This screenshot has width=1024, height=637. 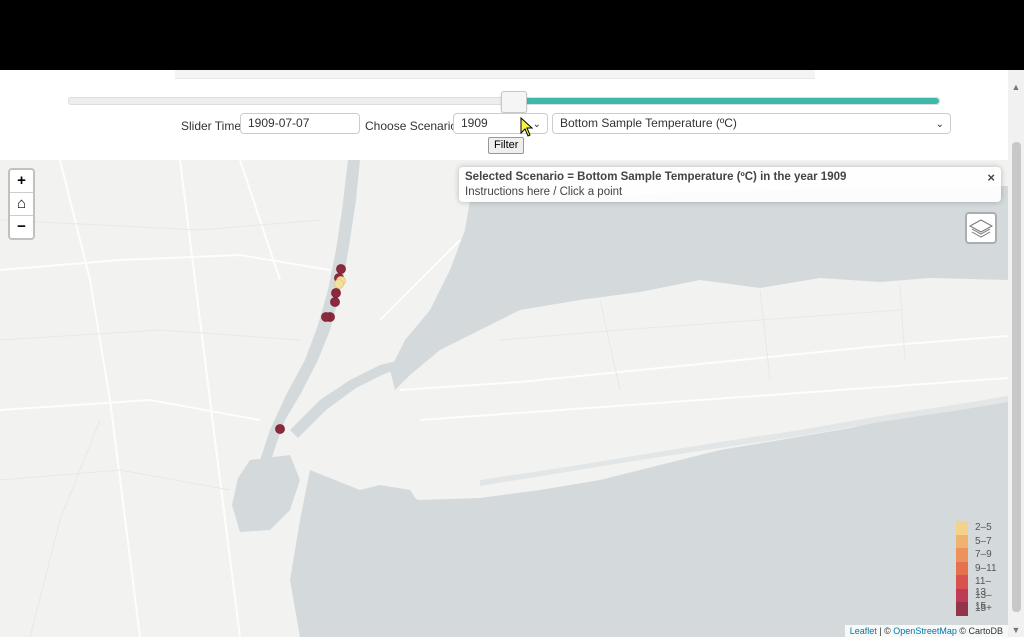 I want to click on chevron-down-icon: ⌄, so click(x=939, y=124).